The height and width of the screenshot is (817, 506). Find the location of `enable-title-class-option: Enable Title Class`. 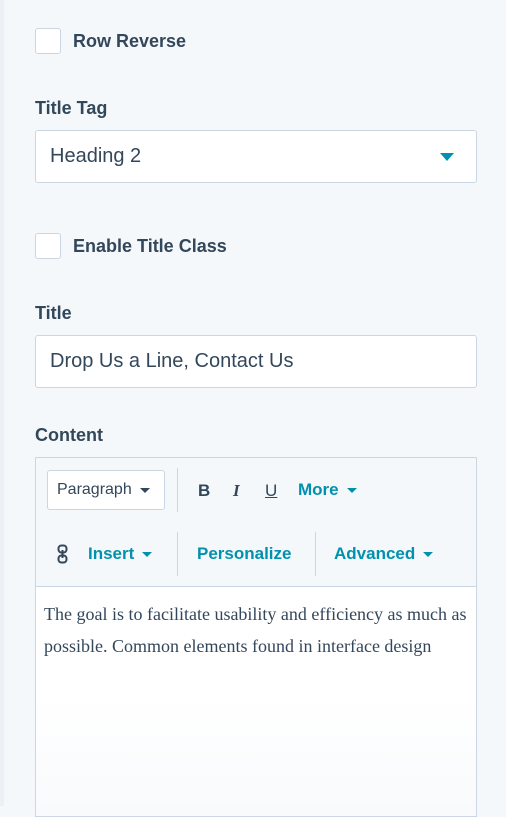

enable-title-class-option: Enable Title Class is located at coordinates (131, 246).